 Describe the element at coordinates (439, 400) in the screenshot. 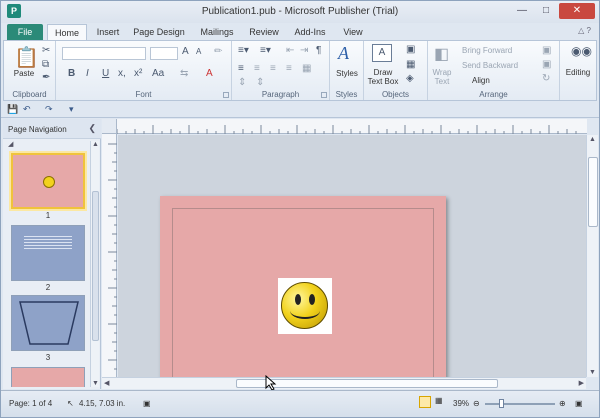

I see `two-page-view-icon: ▦` at that location.